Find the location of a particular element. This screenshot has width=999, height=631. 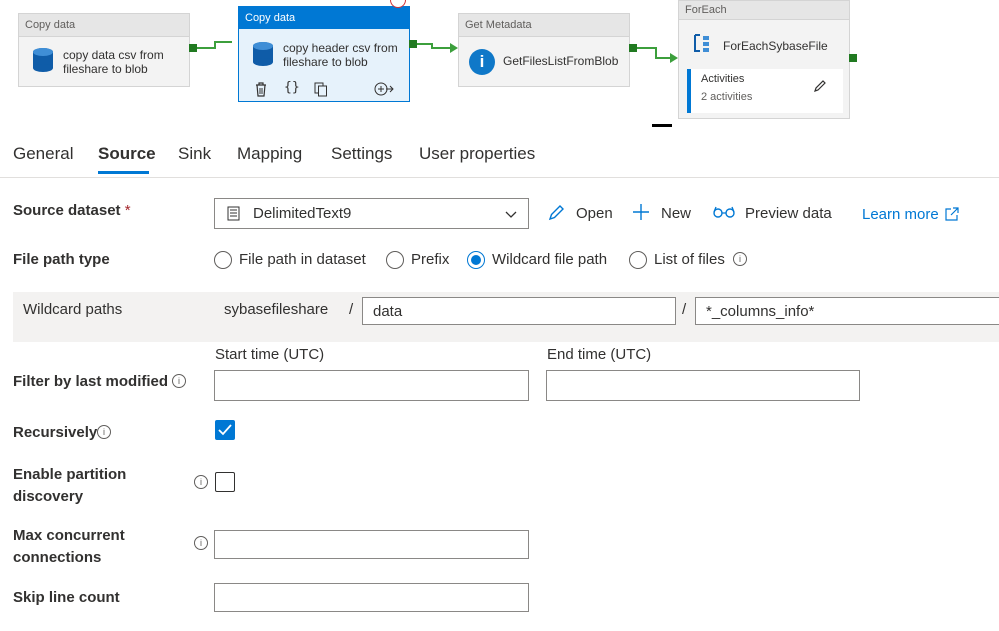

file-path-type-label: File path type is located at coordinates (61, 259).